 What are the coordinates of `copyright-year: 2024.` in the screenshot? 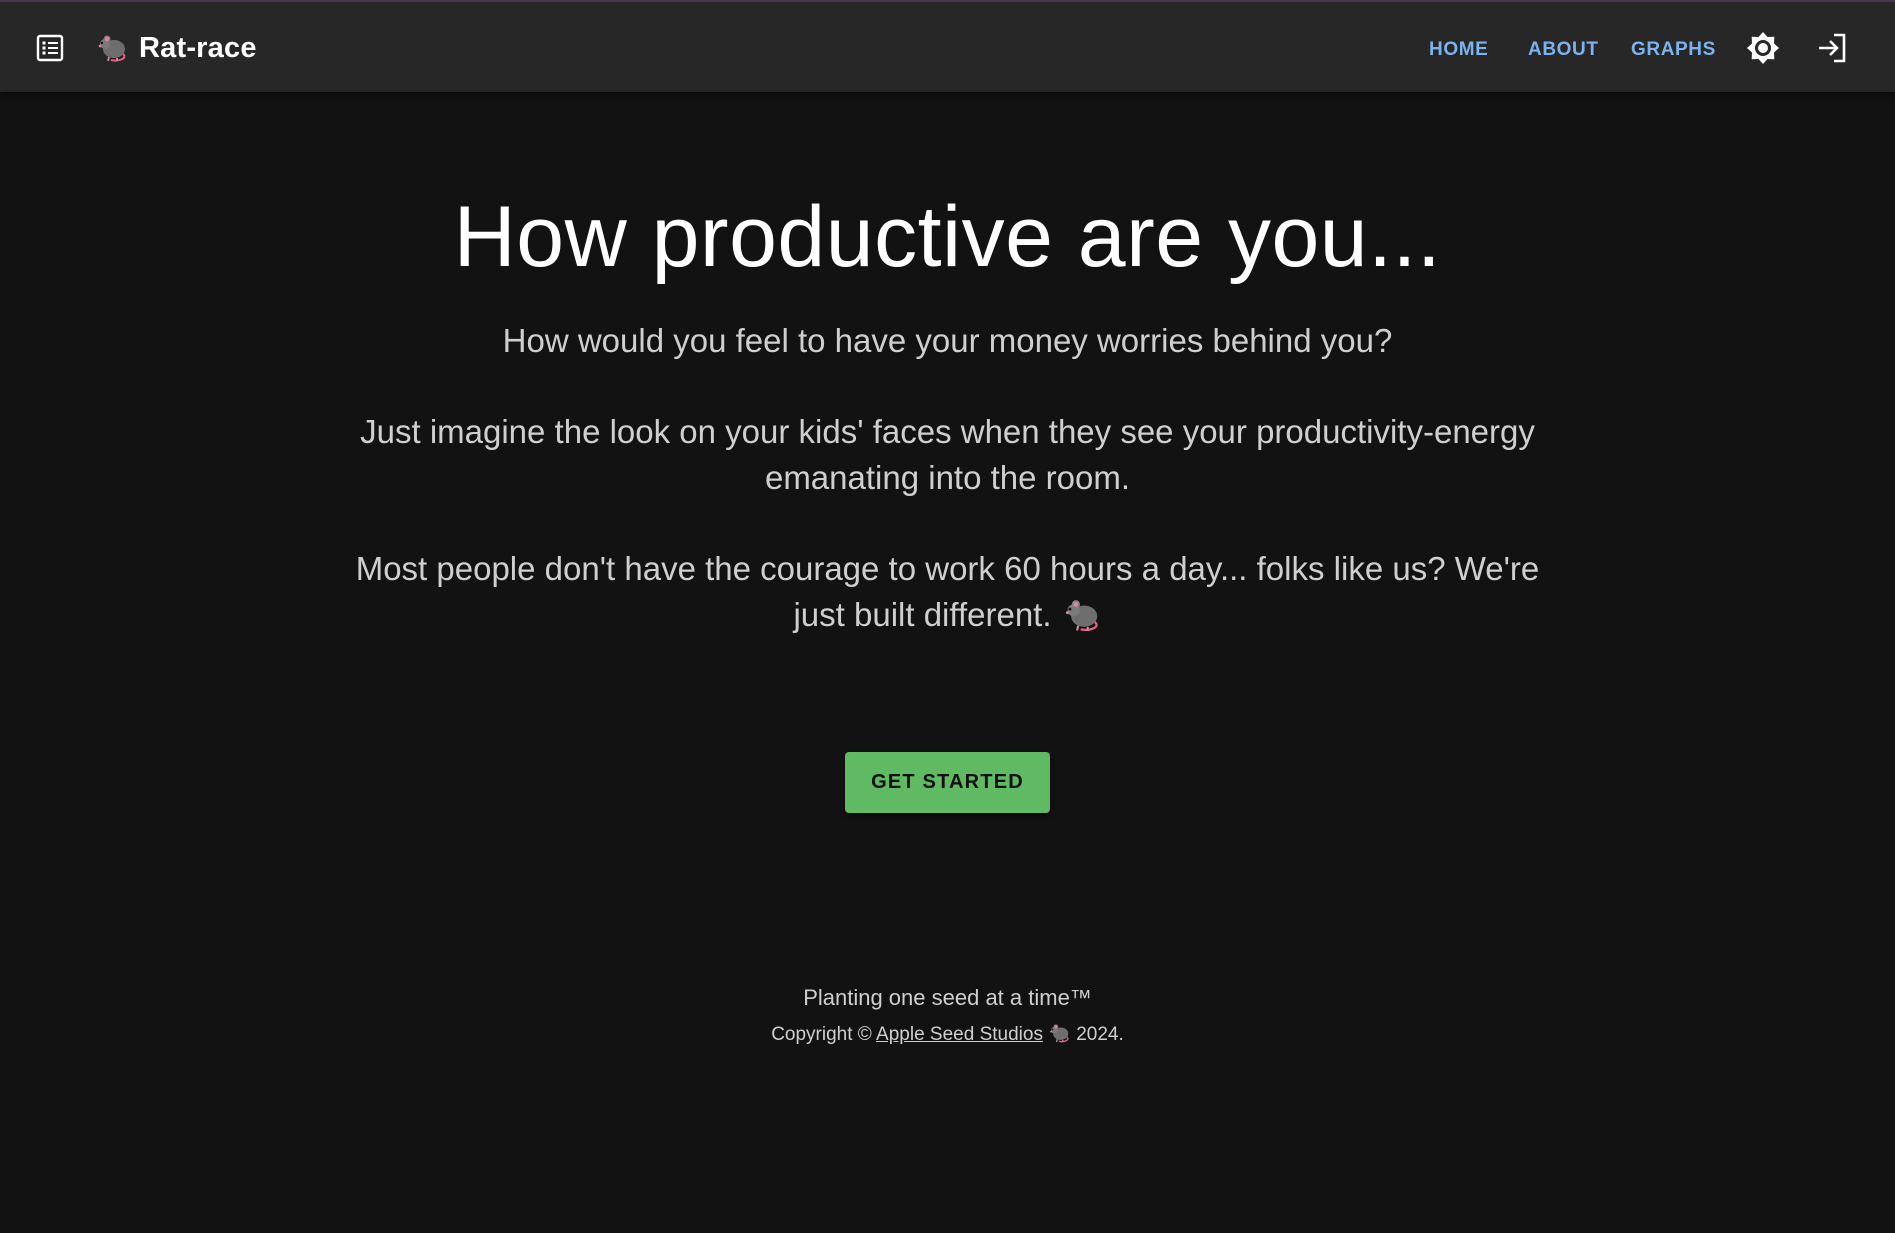 It's located at (1100, 1034).